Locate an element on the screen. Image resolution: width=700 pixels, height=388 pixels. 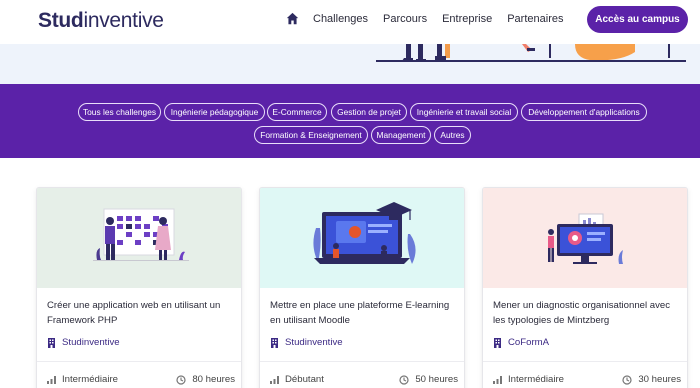
card-illustration-diagnostic is located at coordinates (585, 238).